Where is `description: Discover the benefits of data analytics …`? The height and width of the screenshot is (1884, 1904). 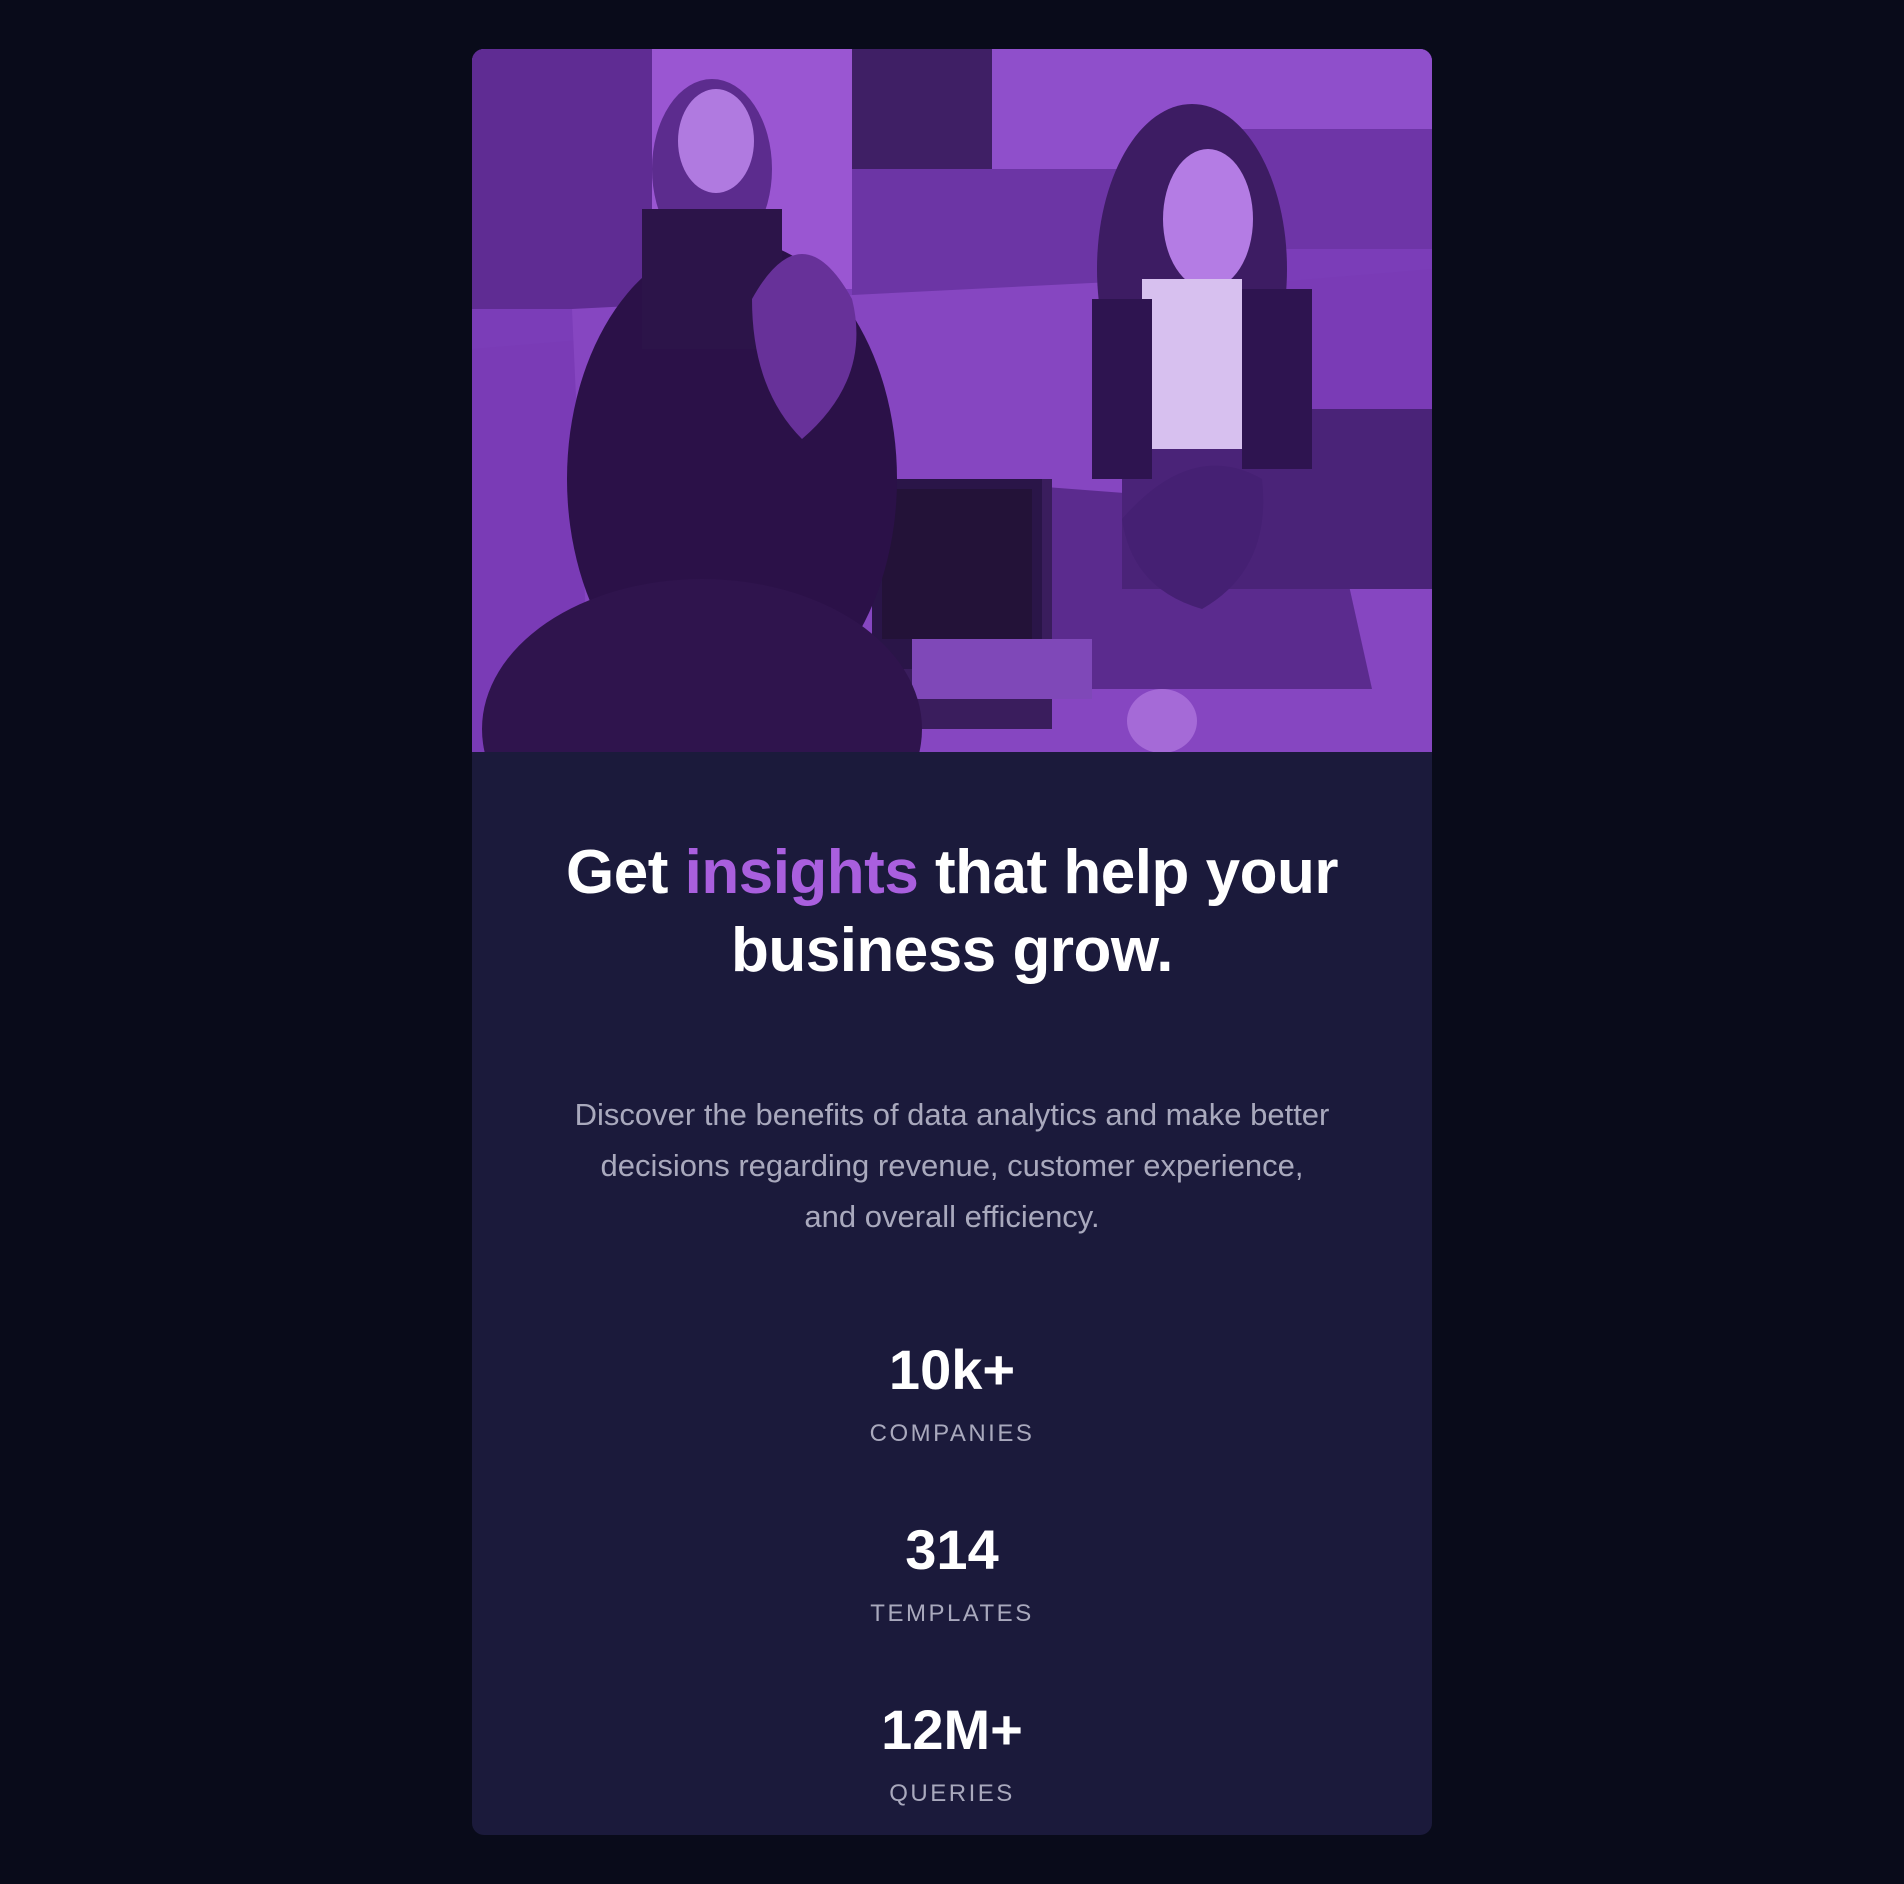 description: Discover the benefits of data analytics … is located at coordinates (952, 1165).